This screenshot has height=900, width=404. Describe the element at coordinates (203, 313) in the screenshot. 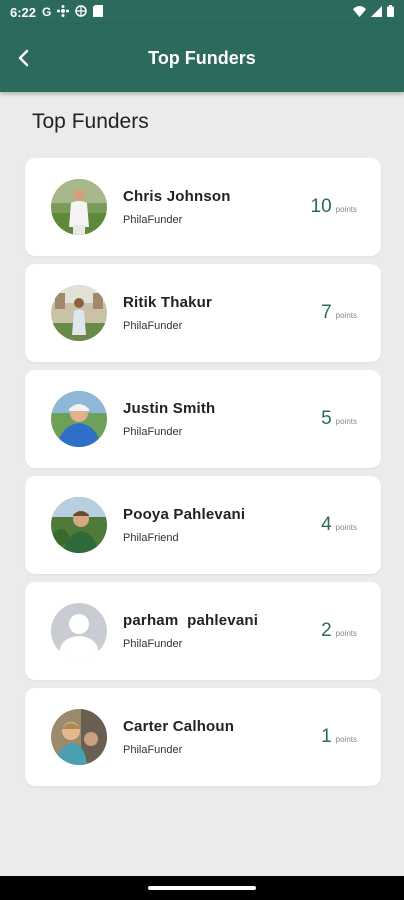

I see `funder-card: Ritik Thakur PhilaFunder 7 points` at that location.